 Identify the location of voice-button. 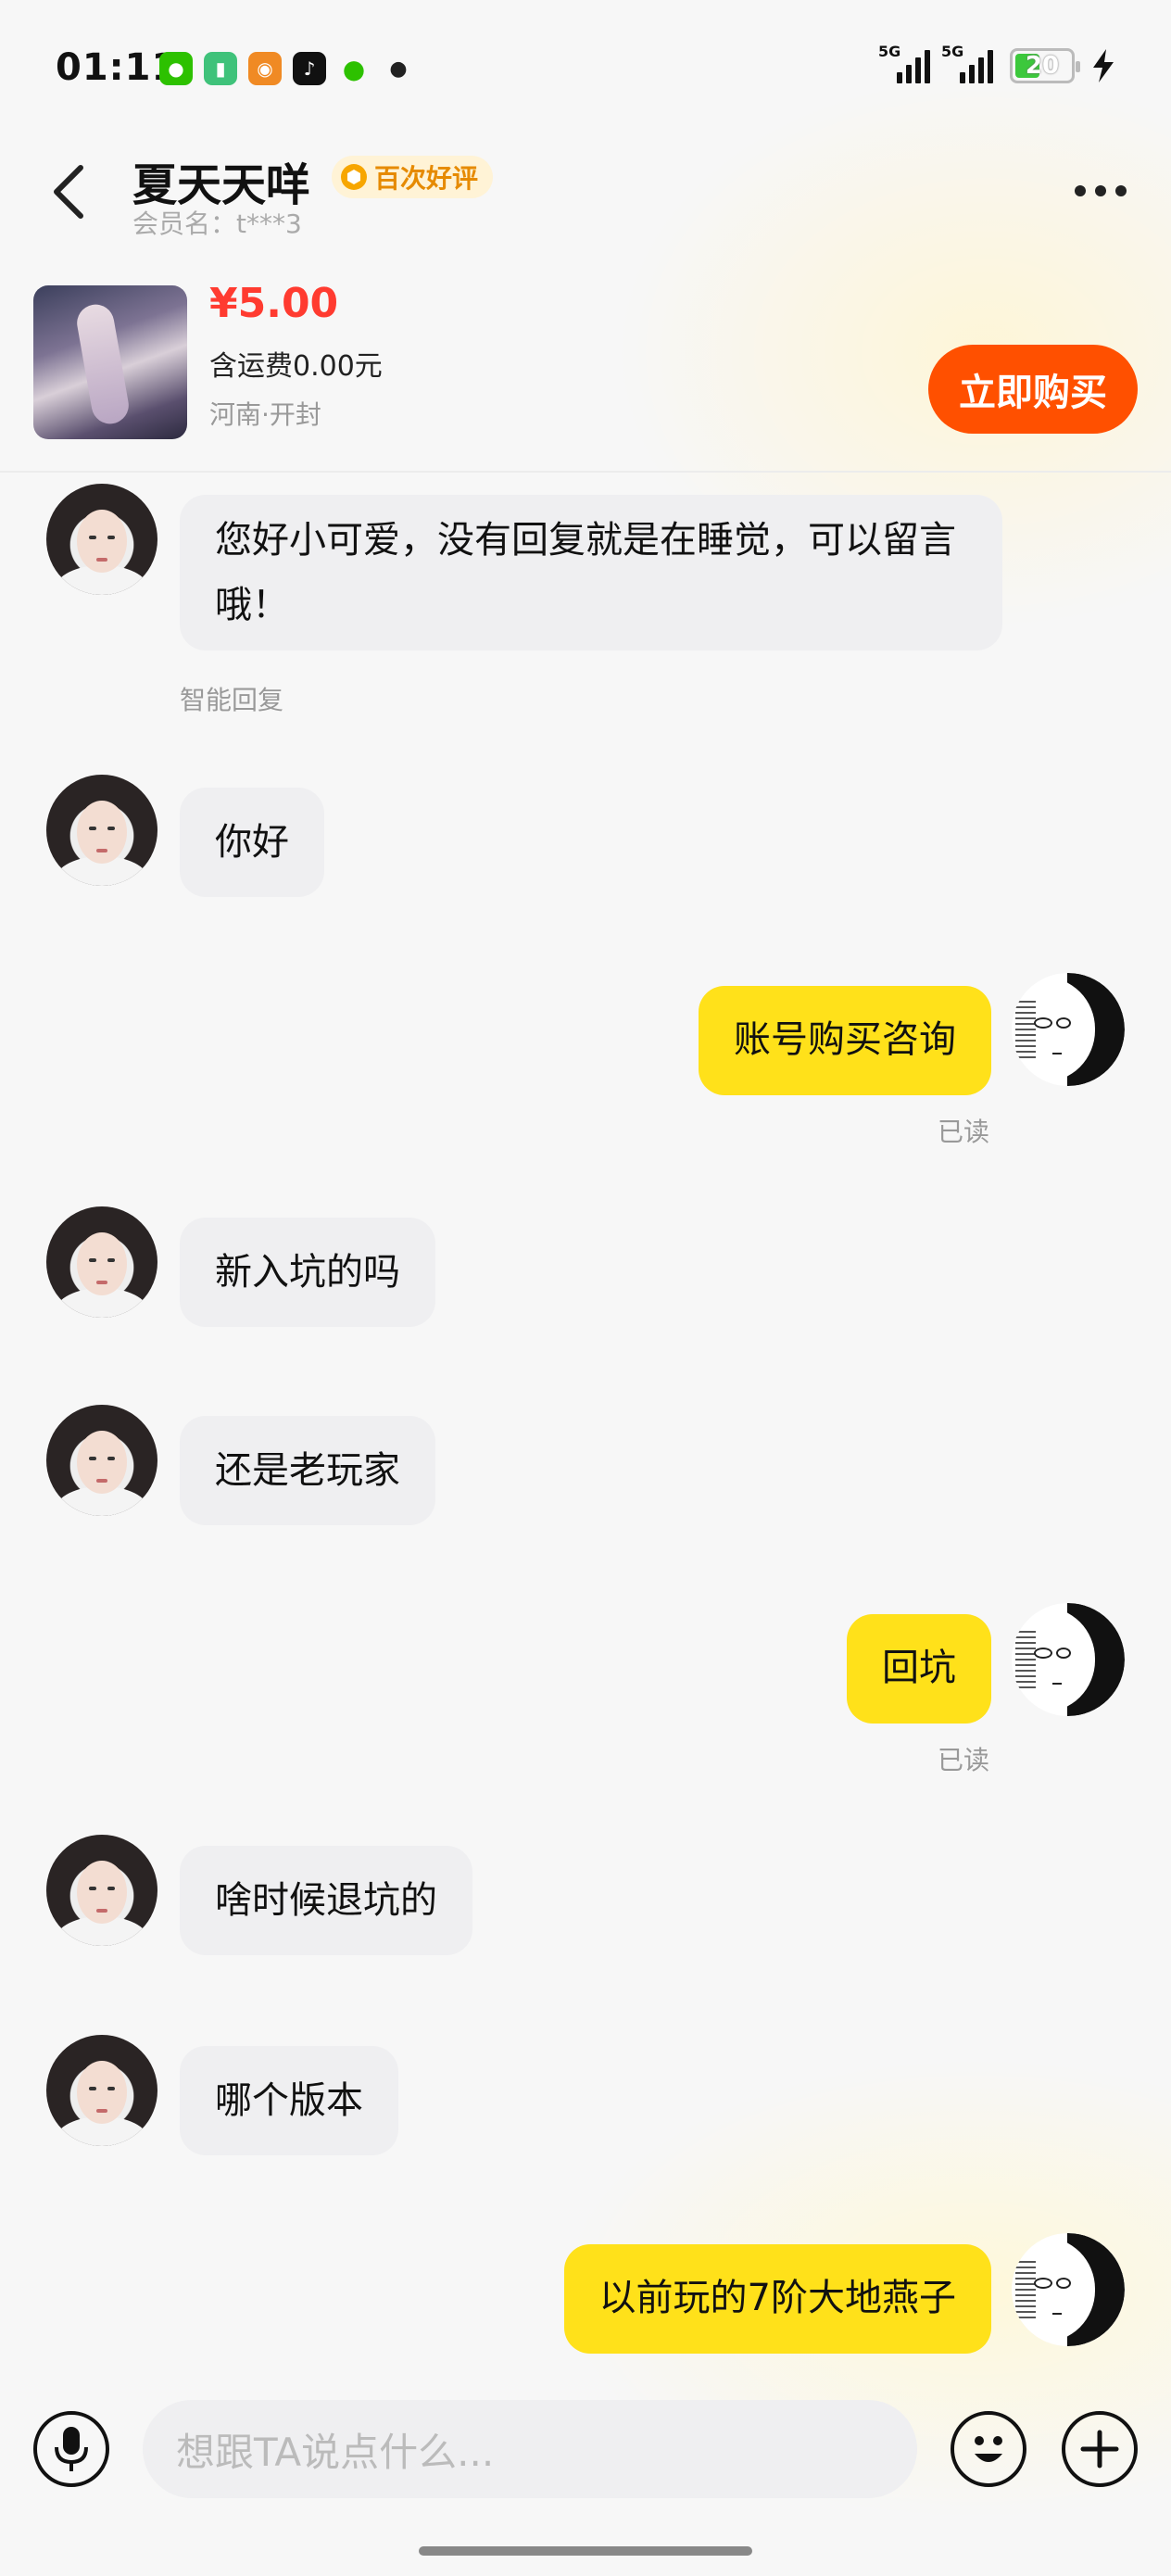
(71, 2449).